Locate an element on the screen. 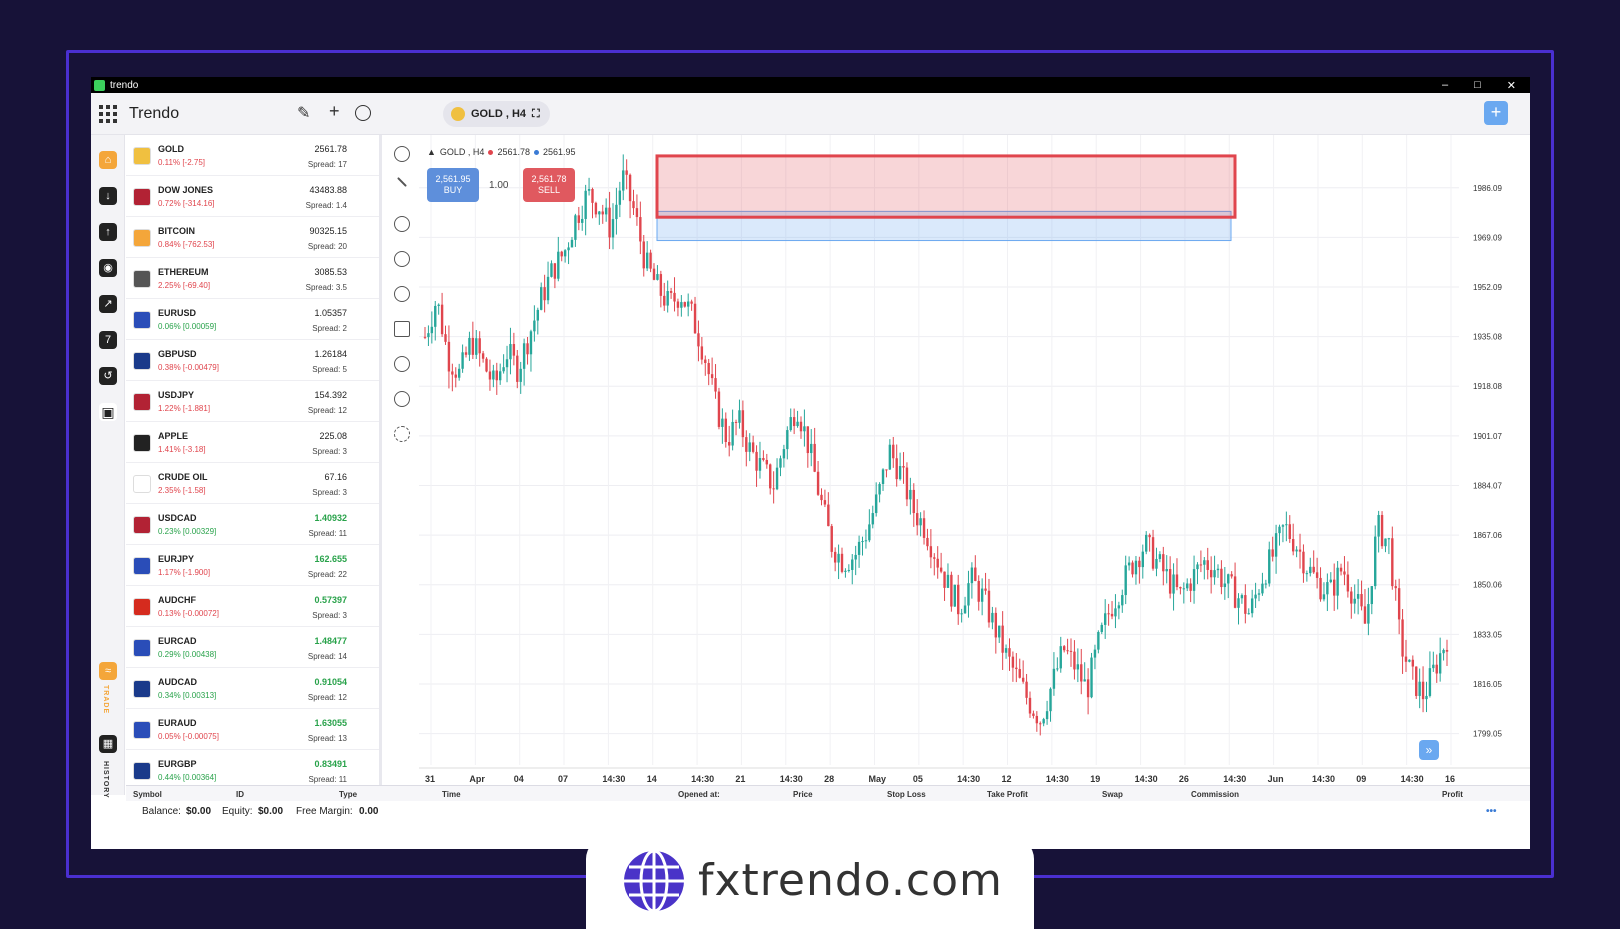 This screenshot has height=929, width=1620. col-id: ID is located at coordinates (240, 794).